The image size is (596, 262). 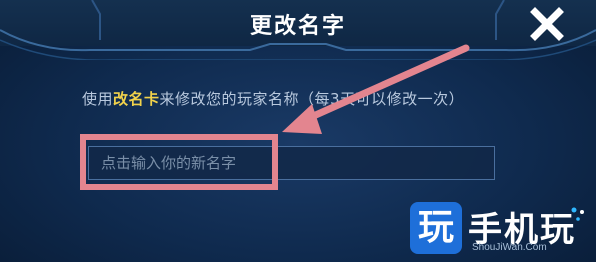 What do you see at coordinates (500, 229) in the screenshot?
I see `watermark-logo: 玩 手机玩 ShouJiWan.Com` at bounding box center [500, 229].